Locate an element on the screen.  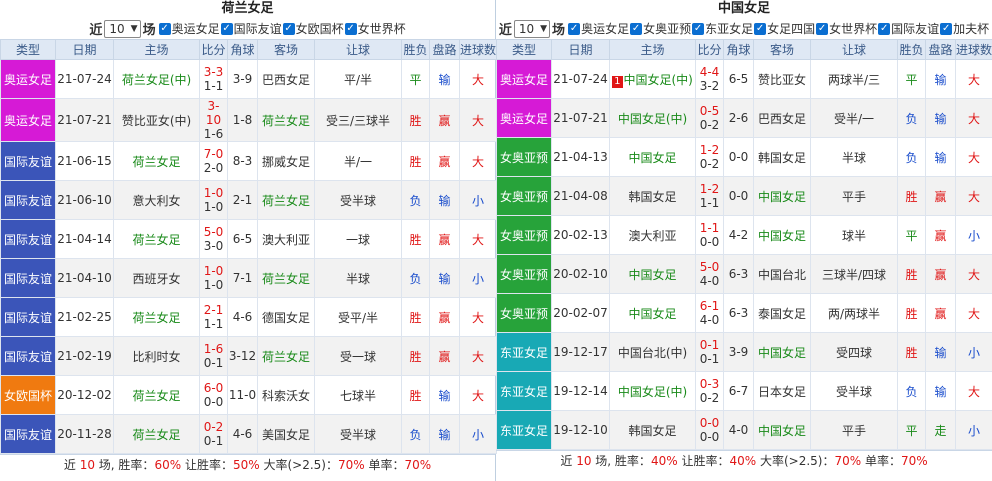
away-team-cell: 美国女足 is located at coordinates (286, 434).